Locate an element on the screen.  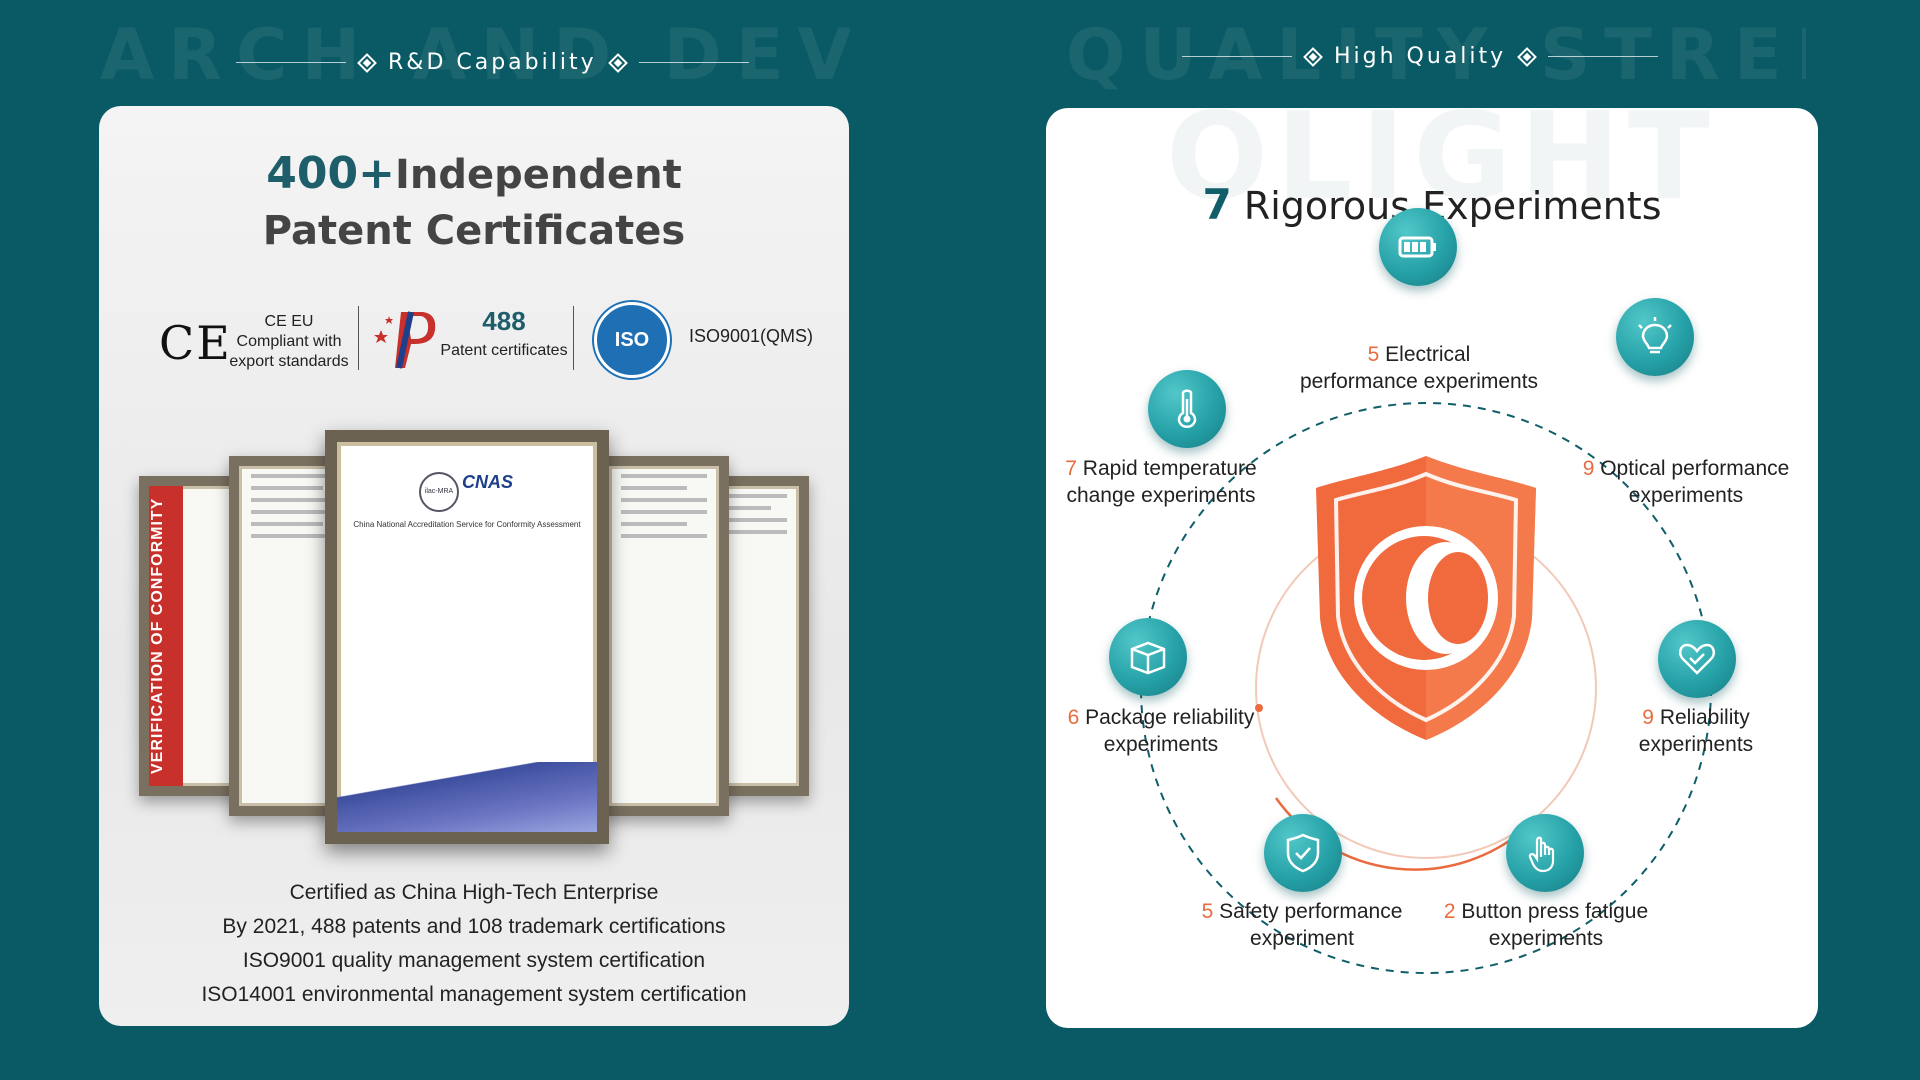
patent-count: 488 is located at coordinates (504, 321).